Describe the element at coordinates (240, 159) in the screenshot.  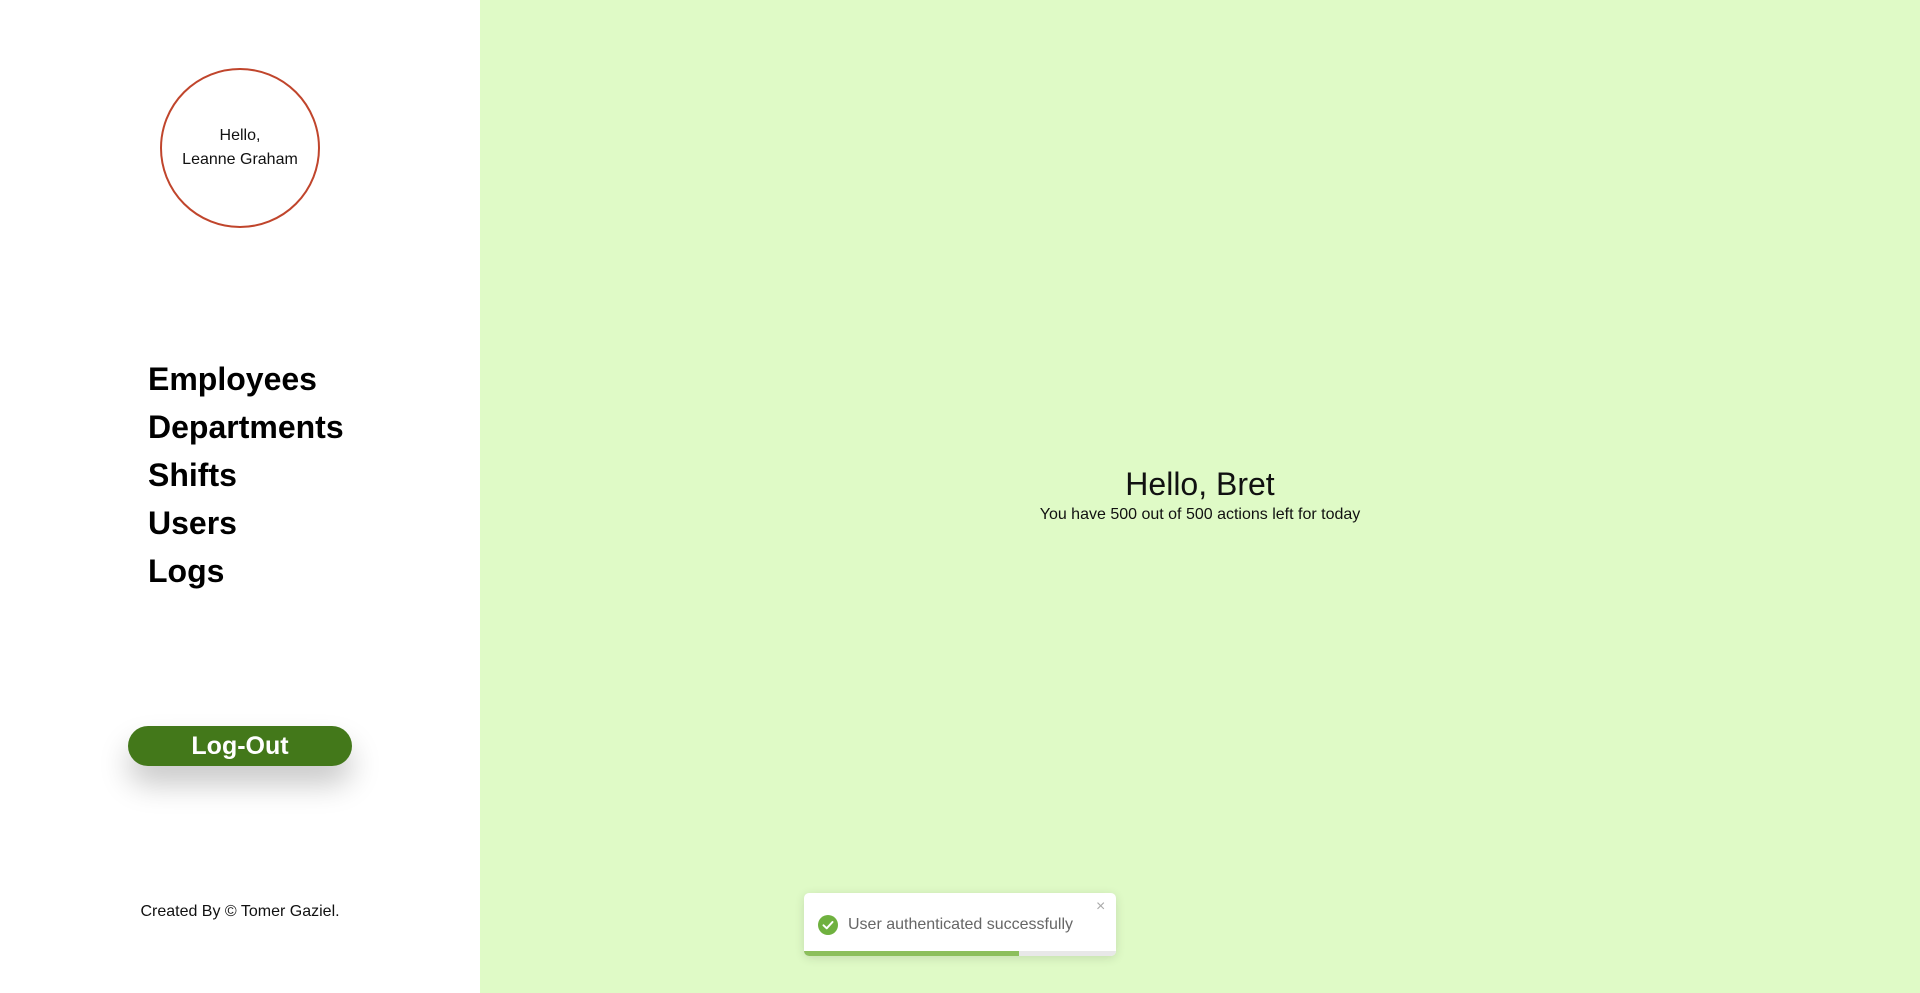
I see `avatar-username: Leanne Graham` at that location.